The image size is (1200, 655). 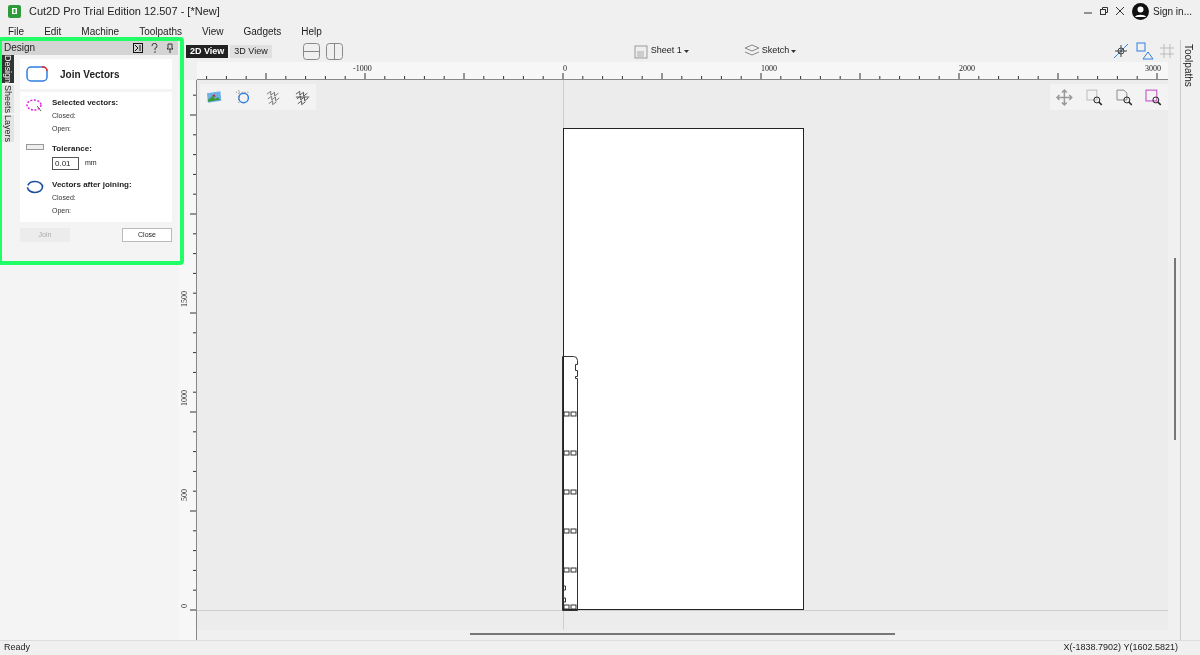 I want to click on menu-item: File, so click(x=16, y=31).